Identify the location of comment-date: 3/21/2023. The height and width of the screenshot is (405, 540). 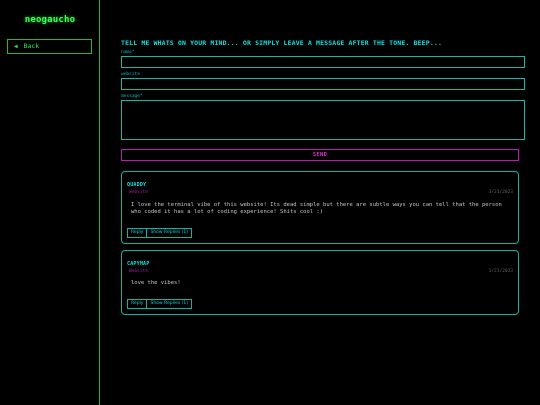
(500, 192).